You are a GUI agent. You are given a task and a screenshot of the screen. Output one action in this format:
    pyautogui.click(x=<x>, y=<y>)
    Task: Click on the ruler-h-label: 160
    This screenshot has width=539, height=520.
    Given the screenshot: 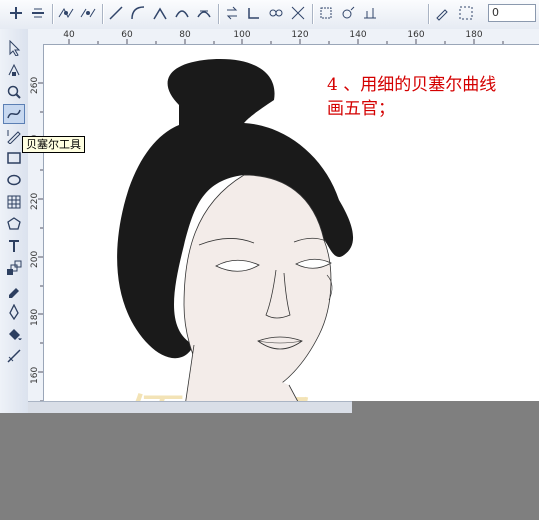 What is the action you would take?
    pyautogui.click(x=416, y=35)
    